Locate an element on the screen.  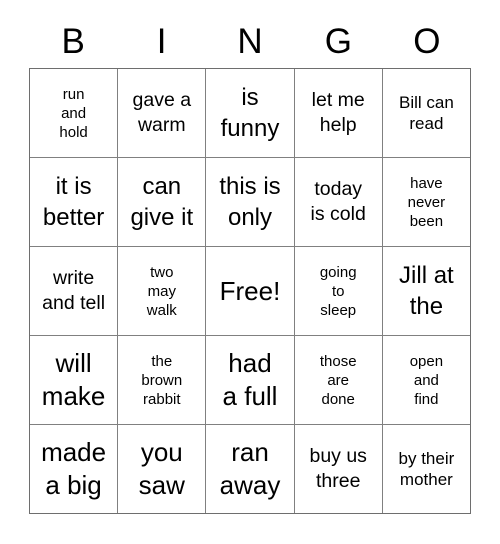
bingo-cell: have never been is located at coordinates (426, 202).